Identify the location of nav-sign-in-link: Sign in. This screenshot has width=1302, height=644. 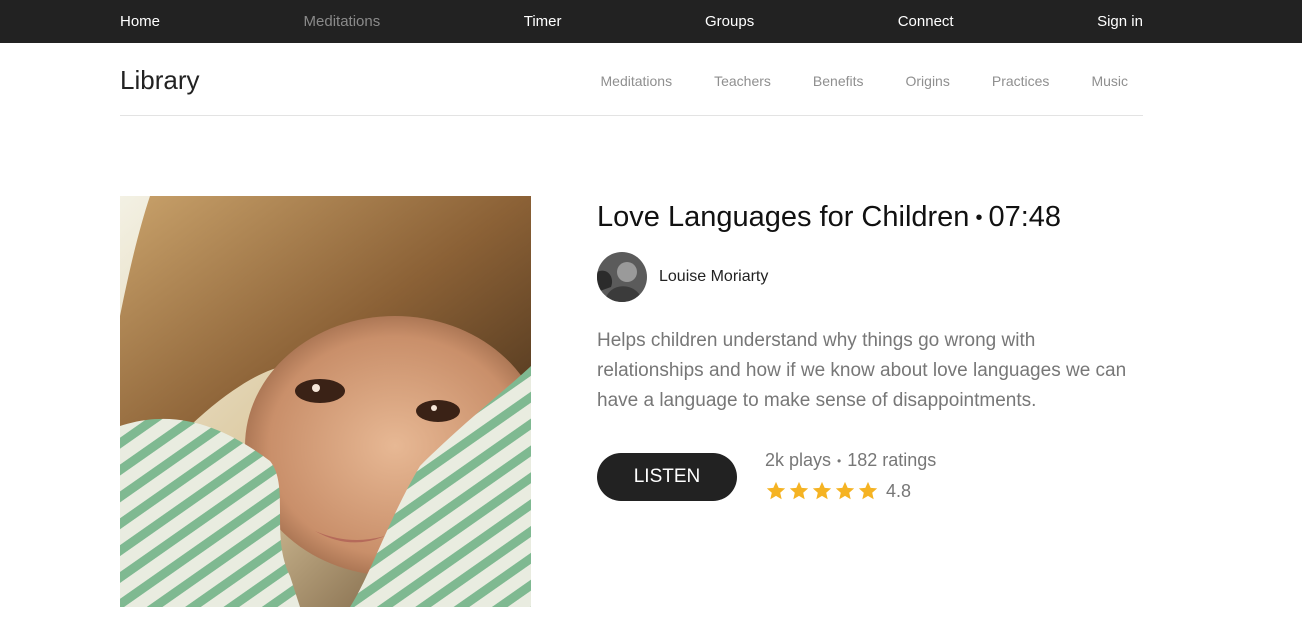
(1120, 21).